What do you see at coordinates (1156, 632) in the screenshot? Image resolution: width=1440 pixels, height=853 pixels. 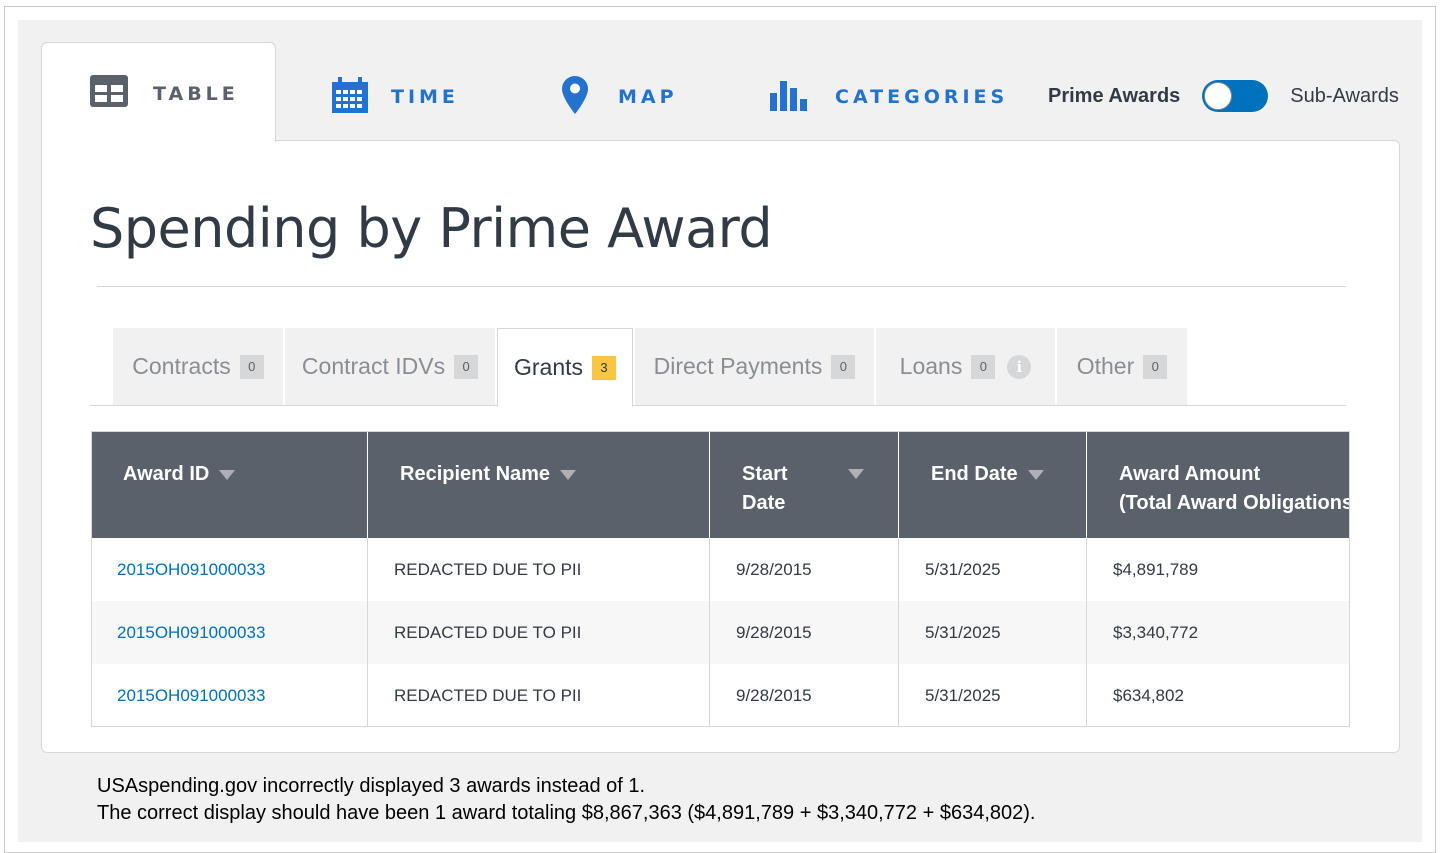 I see `cell-award-amount: $3,340,772` at bounding box center [1156, 632].